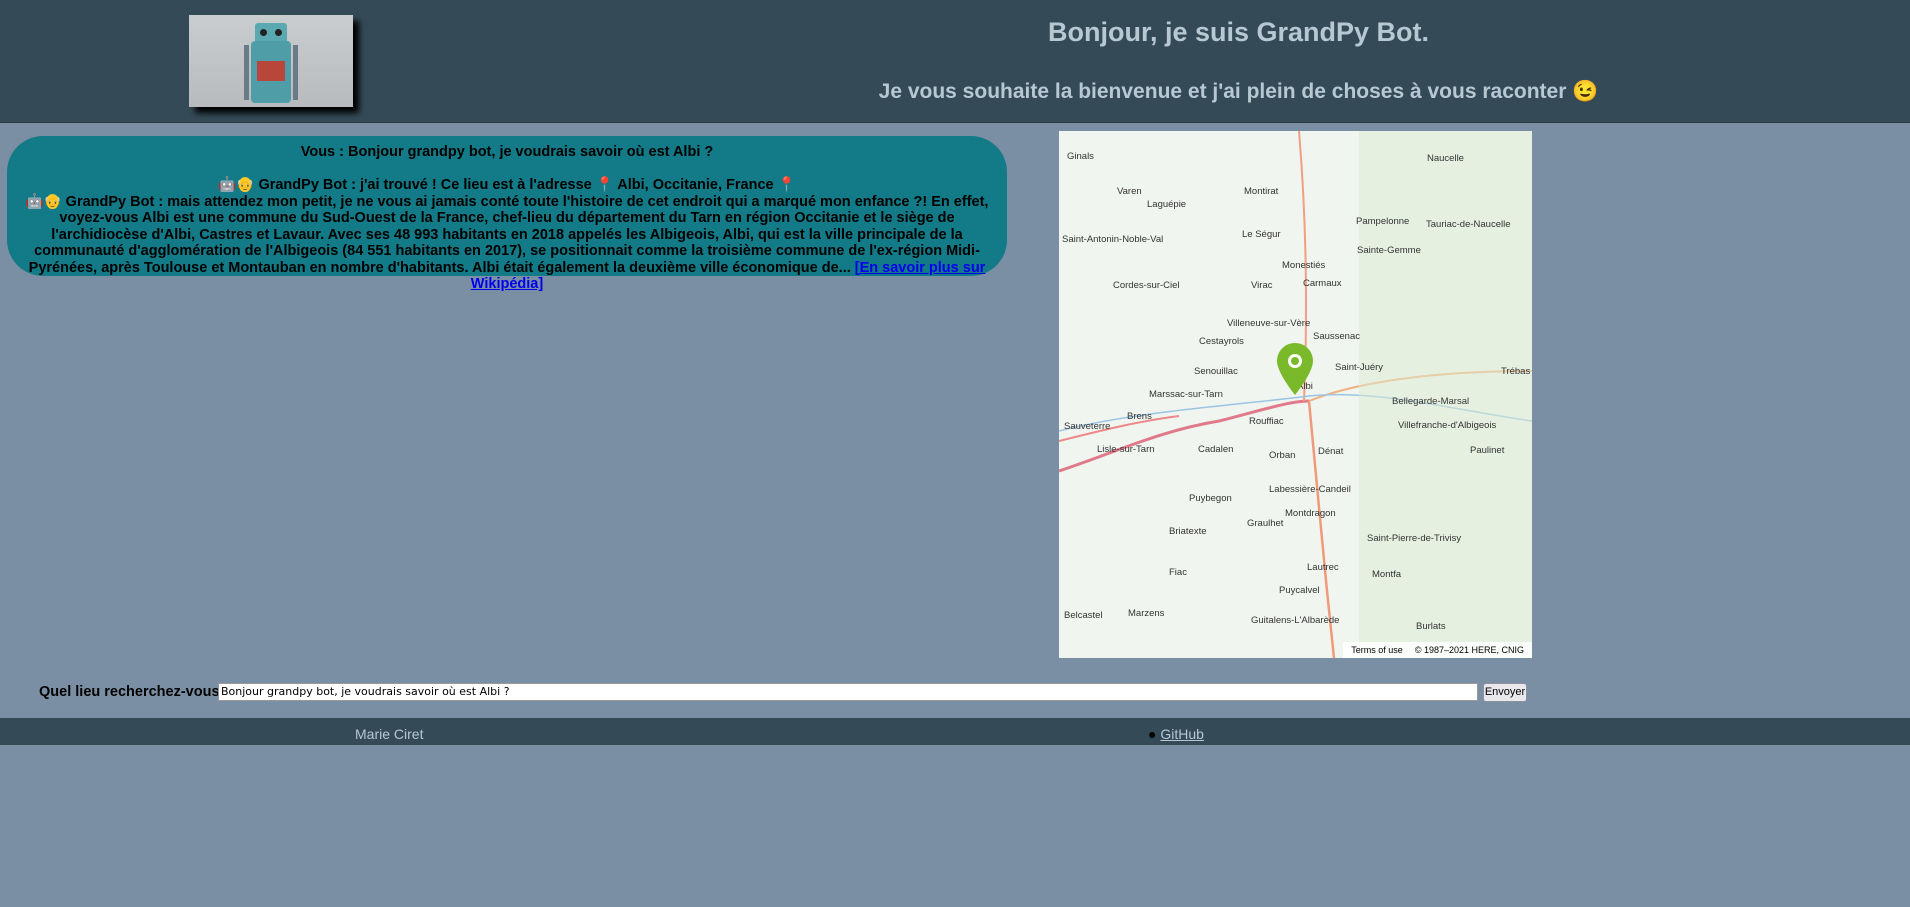  What do you see at coordinates (1167, 204) in the screenshot?
I see `map-place-label: Laguépie` at bounding box center [1167, 204].